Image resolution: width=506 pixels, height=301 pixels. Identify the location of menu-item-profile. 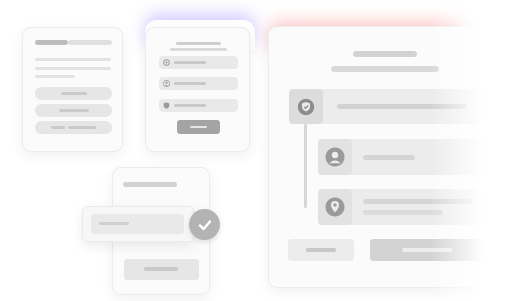
(198, 83).